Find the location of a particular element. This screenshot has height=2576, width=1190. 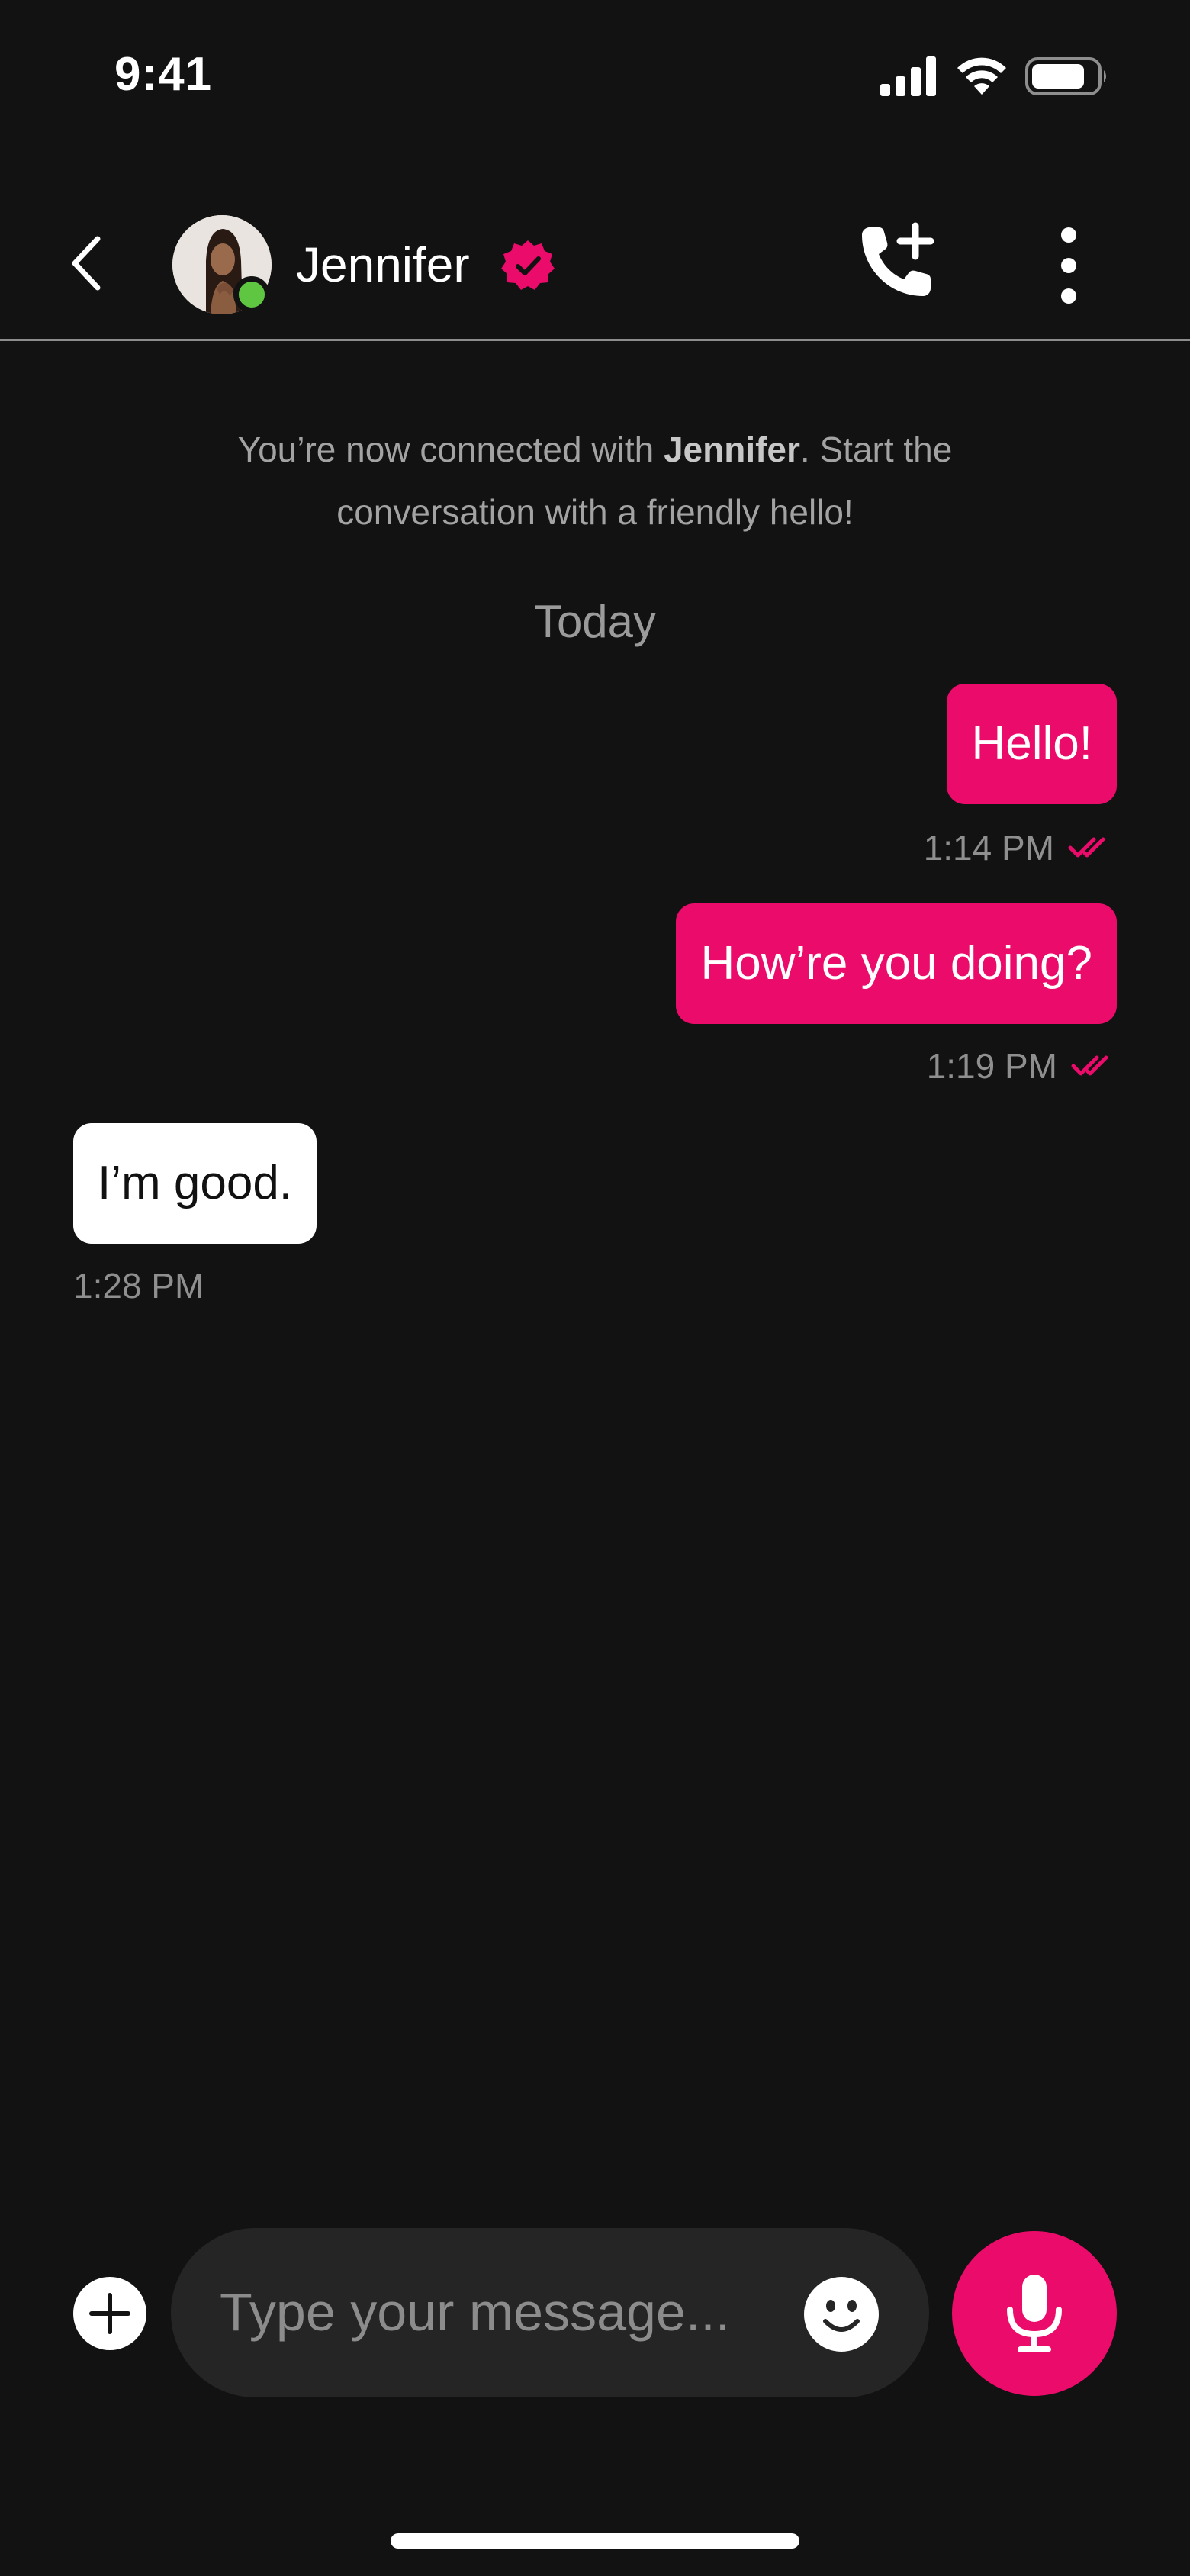

chevron-left-icon is located at coordinates (86, 263).